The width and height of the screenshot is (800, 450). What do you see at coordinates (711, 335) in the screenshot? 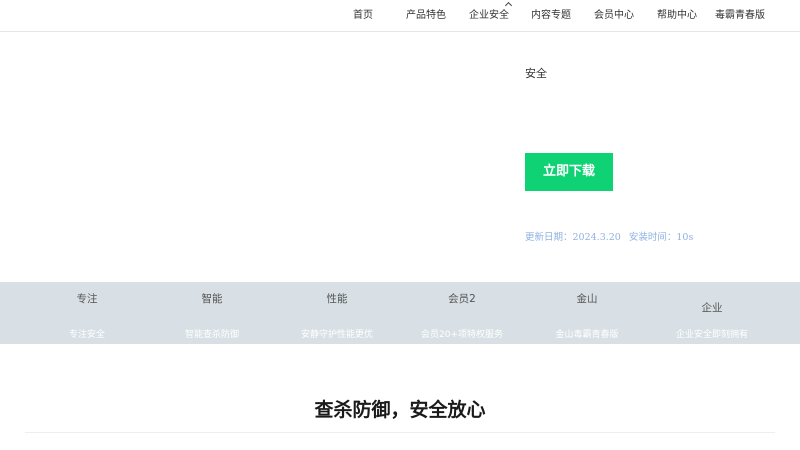
I see `feature-desc: 企业安全即刻拥有` at bounding box center [711, 335].